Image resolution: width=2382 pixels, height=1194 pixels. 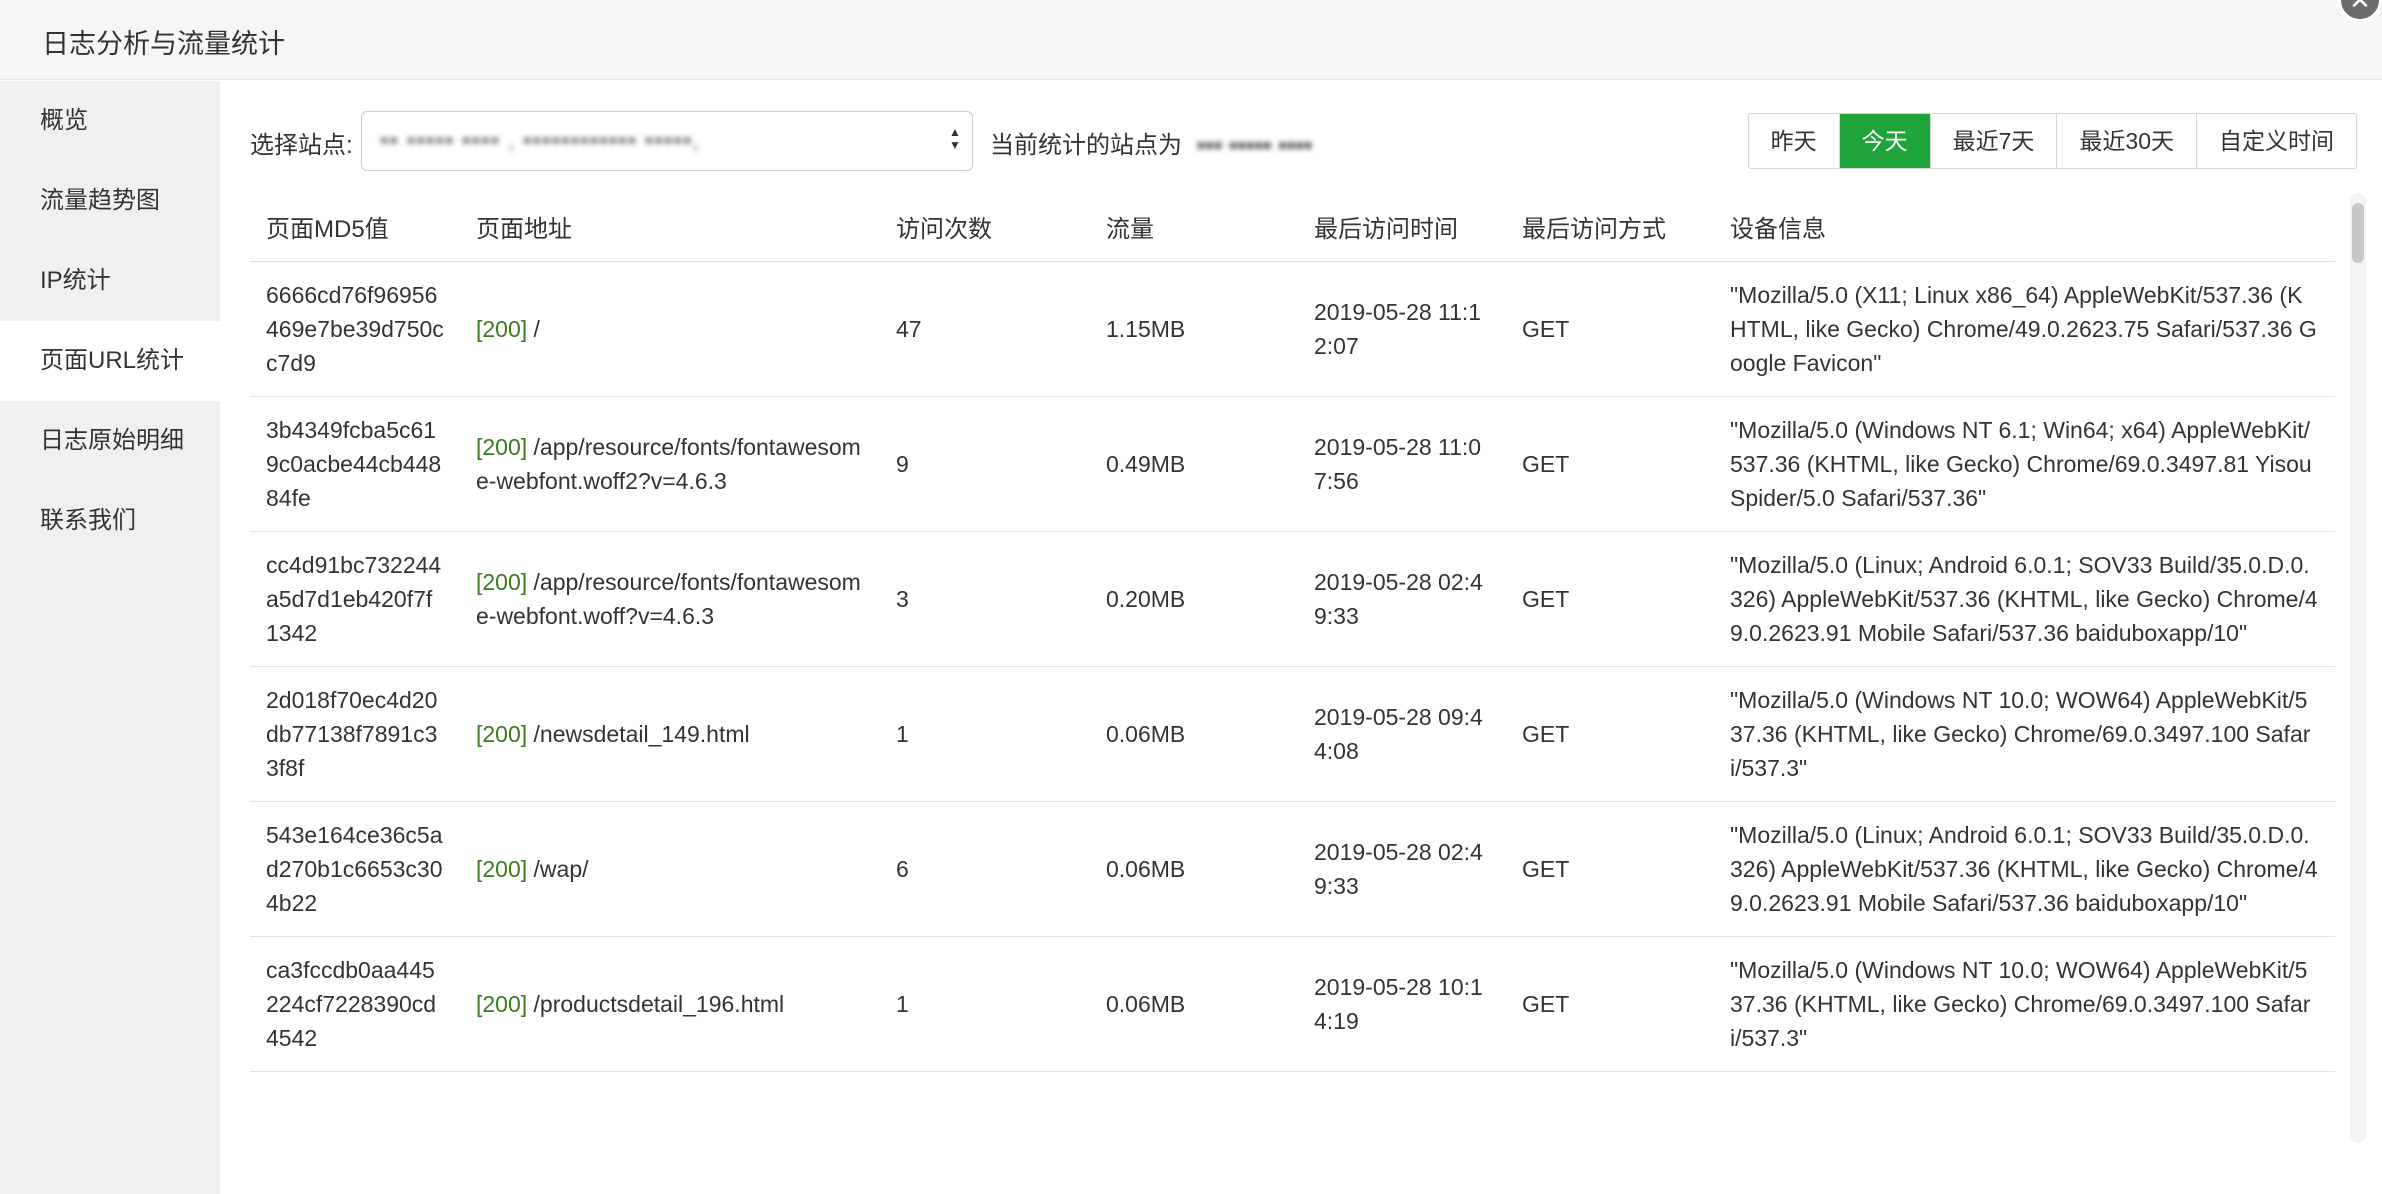 I want to click on current-site-value: ▪▪▪ ▪▪▪▪▪ ▪▪▪▪, so click(x=1254, y=145).